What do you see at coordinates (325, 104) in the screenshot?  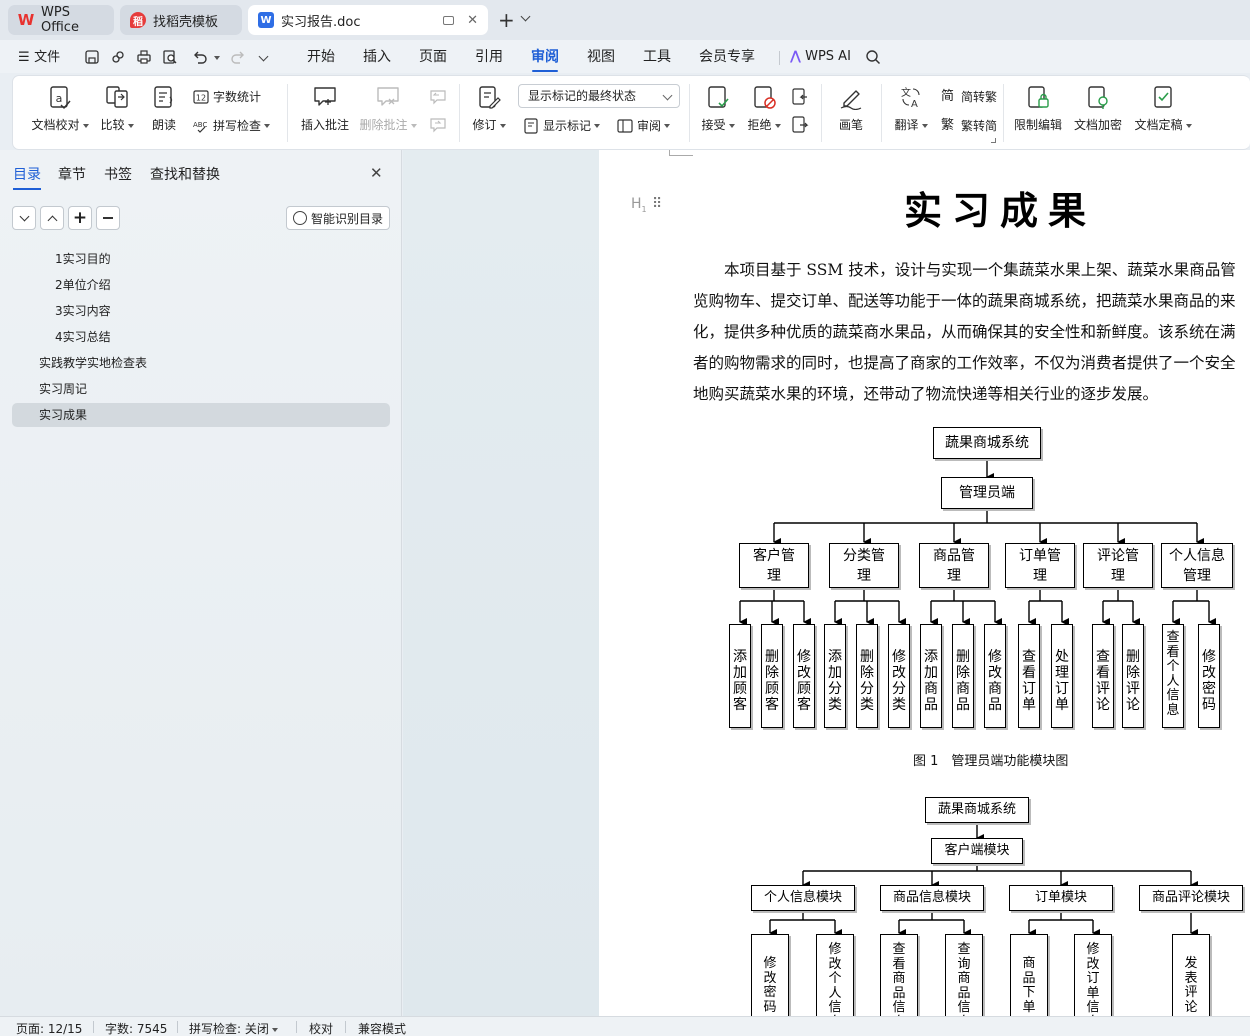 I see `insert-comment-button: 插入批注` at bounding box center [325, 104].